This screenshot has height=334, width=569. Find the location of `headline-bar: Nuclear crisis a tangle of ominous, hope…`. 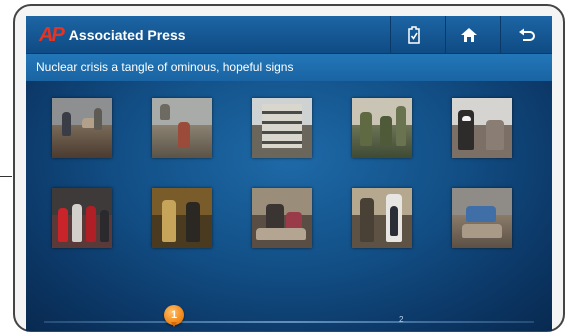

headline-bar: Nuclear crisis a tangle of ominous, hope… is located at coordinates (289, 67).